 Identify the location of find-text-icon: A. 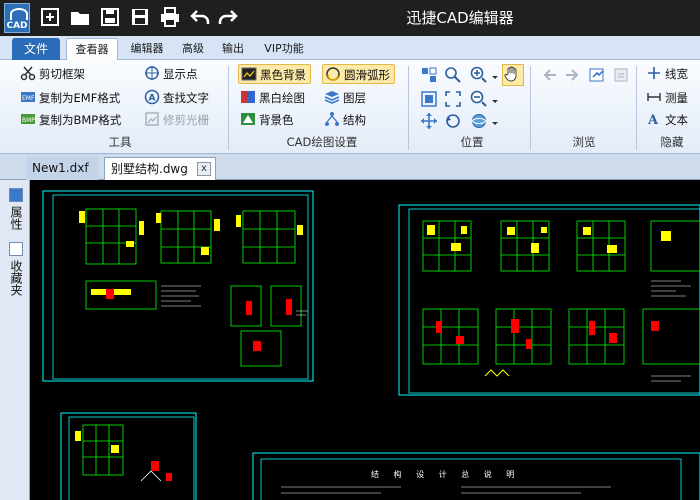
(152, 97).